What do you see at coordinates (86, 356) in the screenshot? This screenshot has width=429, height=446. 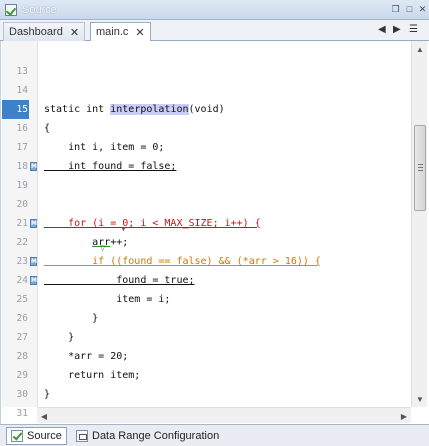 I see `code-text: *arr = 20;` at bounding box center [86, 356].